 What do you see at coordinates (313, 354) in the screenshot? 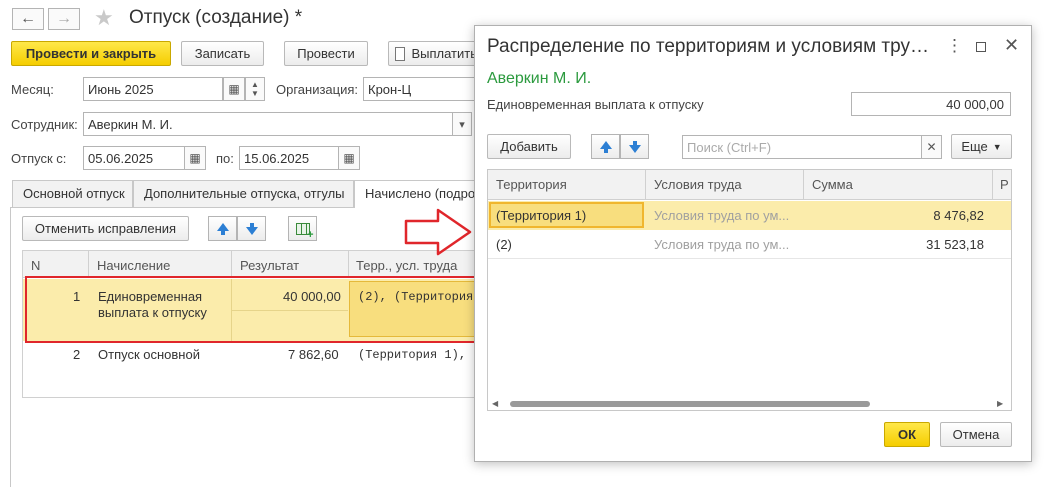
I see `result-value: 7 862,60` at bounding box center [313, 354].